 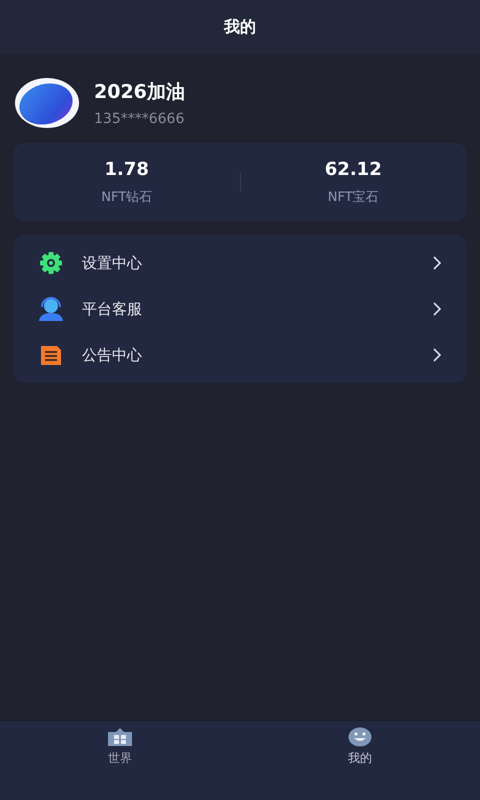 What do you see at coordinates (353, 169) in the screenshot?
I see `stat-value: 62.12` at bounding box center [353, 169].